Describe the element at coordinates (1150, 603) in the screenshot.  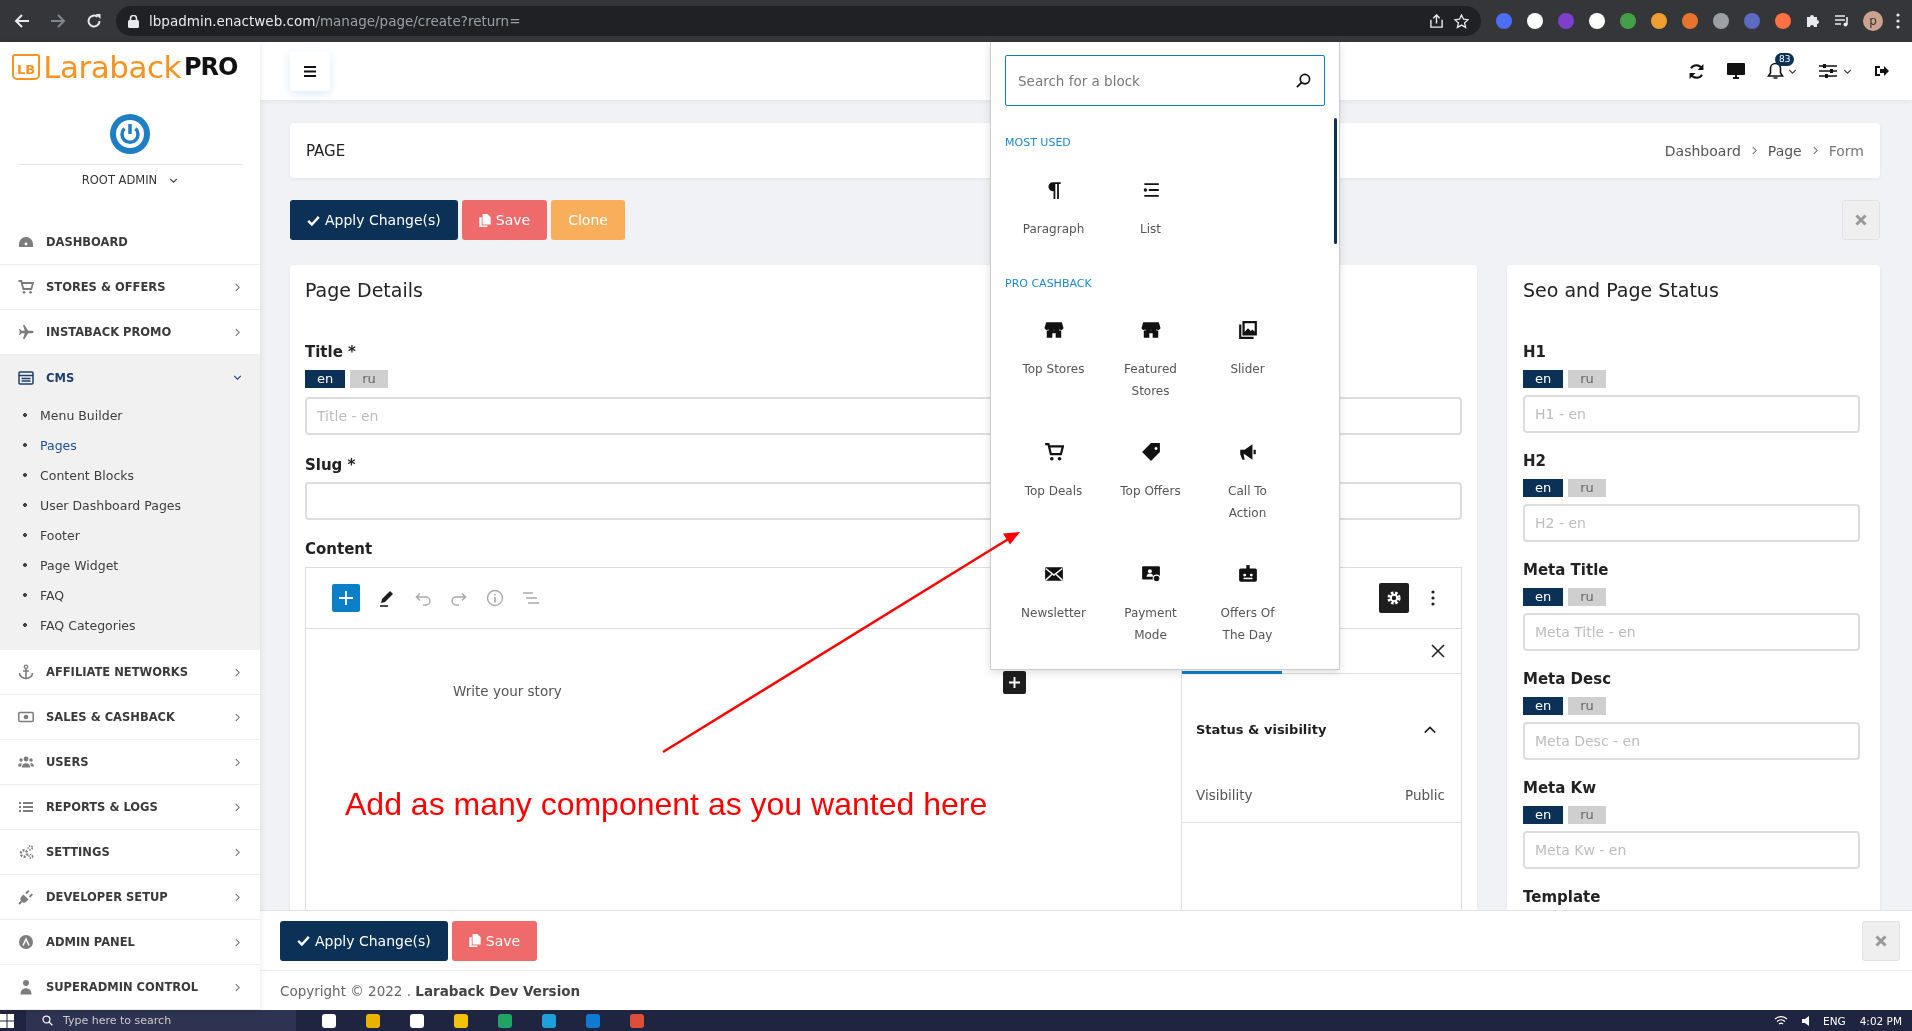
I see `block-item: Payment Mode` at that location.